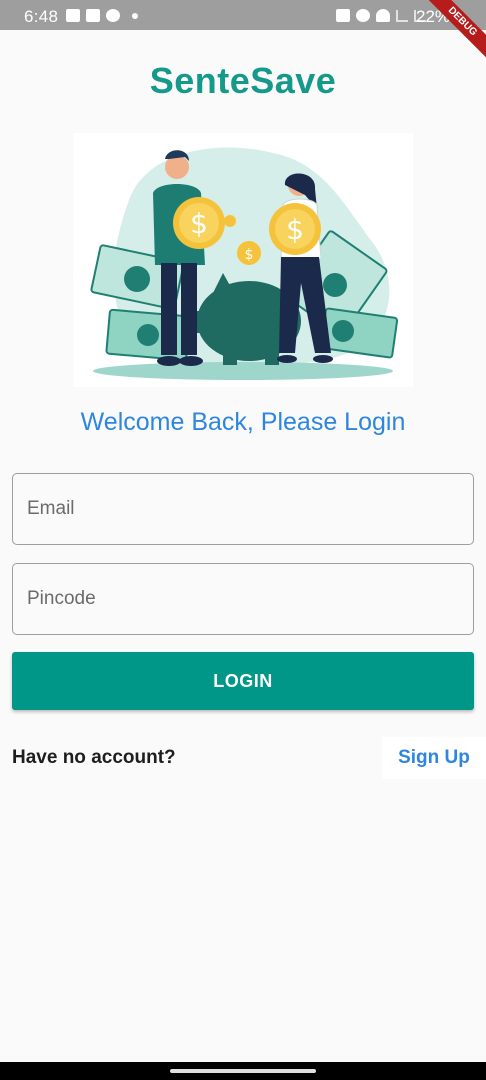 This screenshot has height=1080, width=486. What do you see at coordinates (93, 15) in the screenshot?
I see `image-icon` at bounding box center [93, 15].